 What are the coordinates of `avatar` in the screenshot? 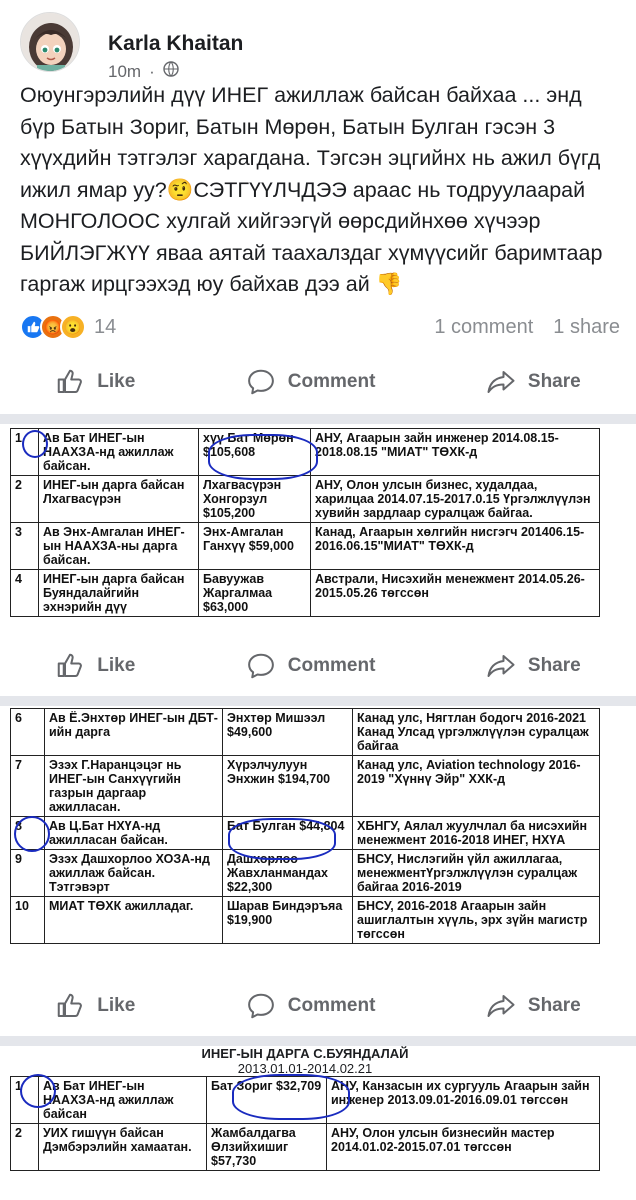 It's located at (50, 42).